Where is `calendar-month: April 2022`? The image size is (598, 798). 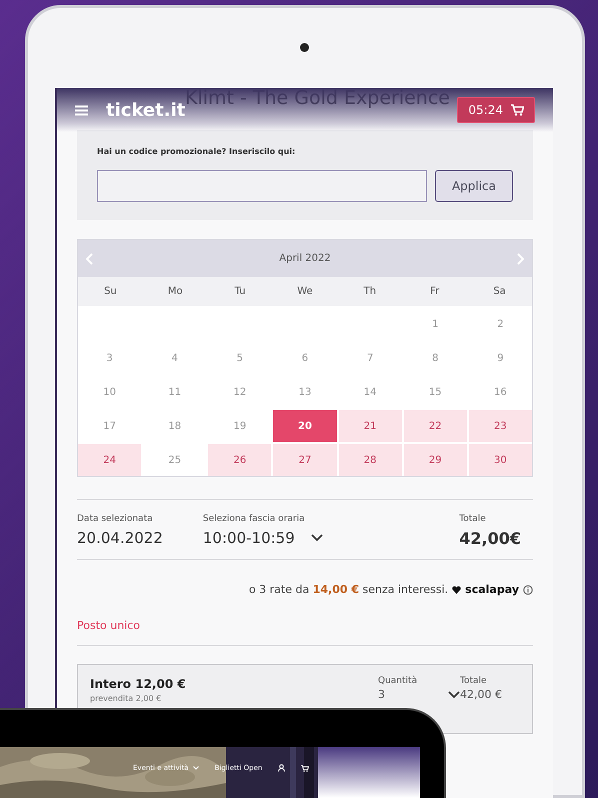 calendar-month: April 2022 is located at coordinates (305, 259).